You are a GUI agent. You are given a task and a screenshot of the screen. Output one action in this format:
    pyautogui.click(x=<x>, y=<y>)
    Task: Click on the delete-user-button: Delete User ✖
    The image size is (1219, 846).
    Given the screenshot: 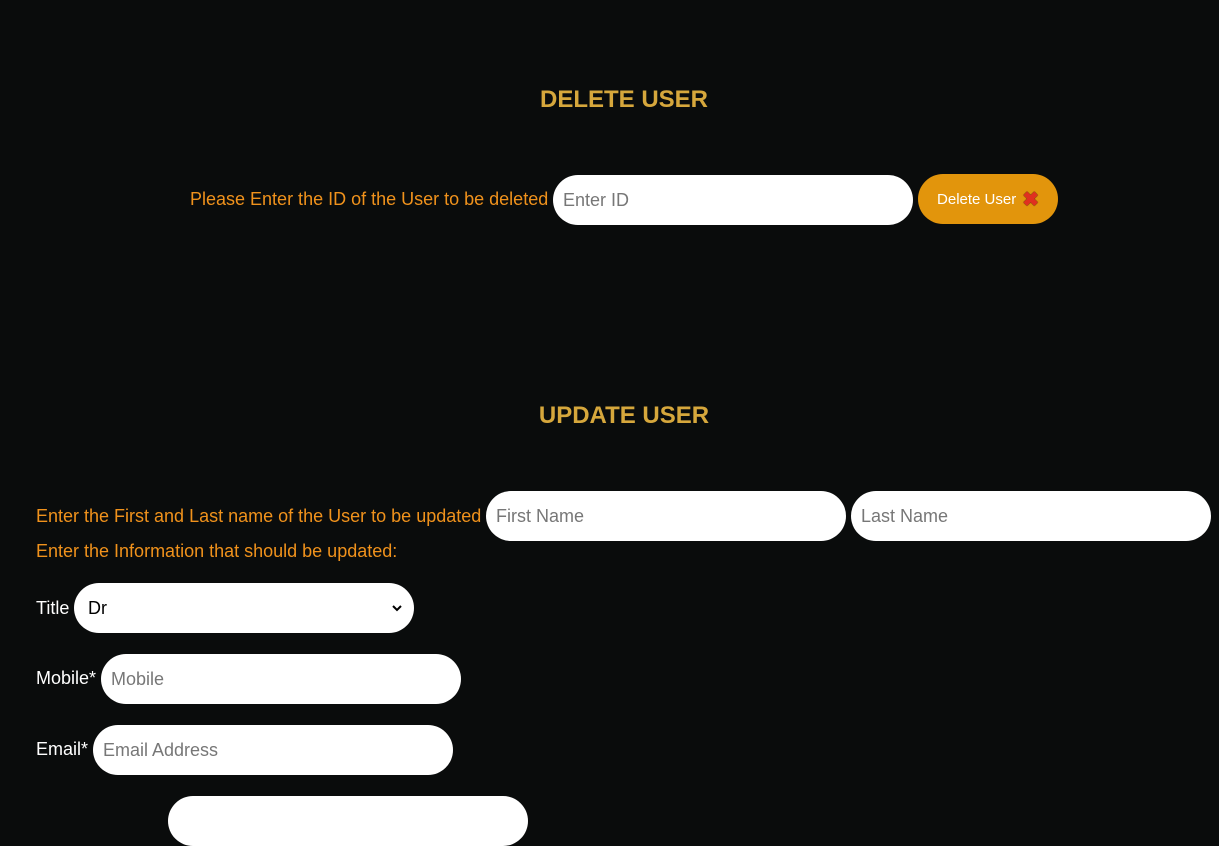 What is the action you would take?
    pyautogui.click(x=988, y=199)
    